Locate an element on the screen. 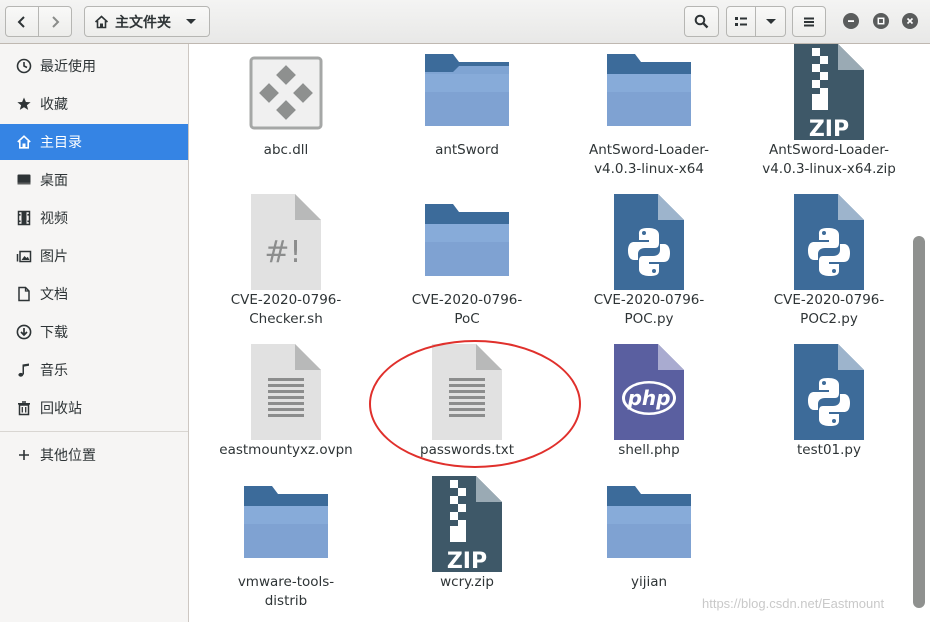 The image size is (930, 622). file-name: vmware-tools- distrib is located at coordinates (286, 591).